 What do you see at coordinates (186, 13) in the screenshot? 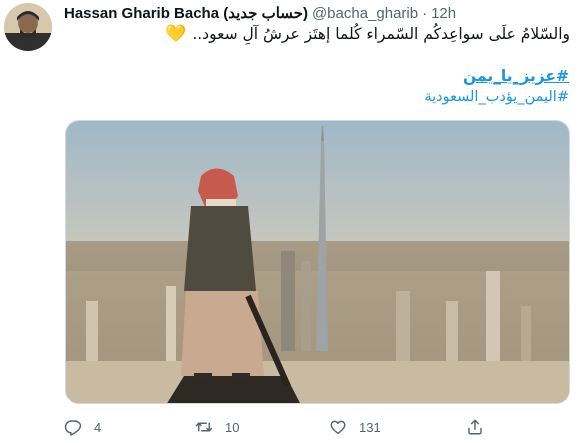
I see `author-name: Hassan Gharib Bacha (حساب جديد)` at bounding box center [186, 13].